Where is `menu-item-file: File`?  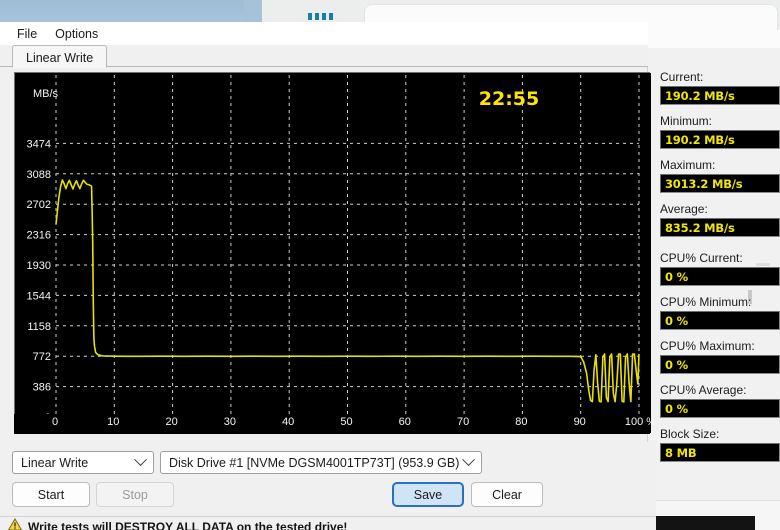
menu-item-file: File is located at coordinates (27, 34).